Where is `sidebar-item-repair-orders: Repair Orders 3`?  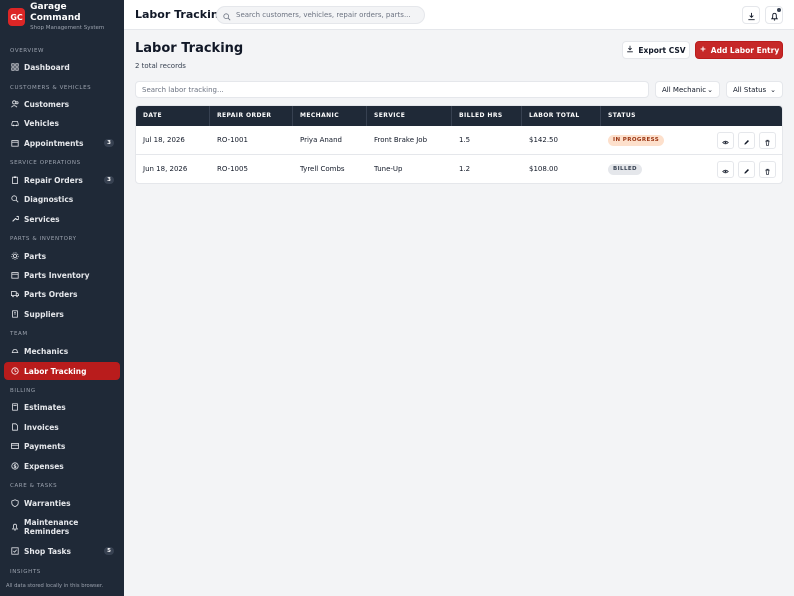 sidebar-item-repair-orders: Repair Orders 3 is located at coordinates (62, 180).